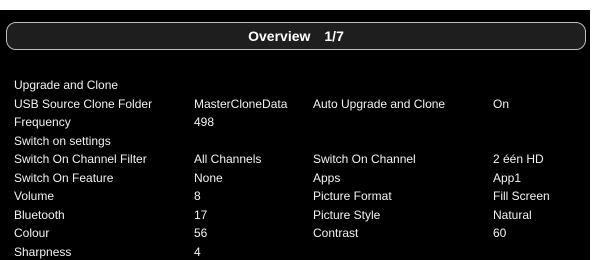 Image resolution: width=602 pixels, height=260 pixels. What do you see at coordinates (197, 251) in the screenshot?
I see `setting-value: 4` at bounding box center [197, 251].